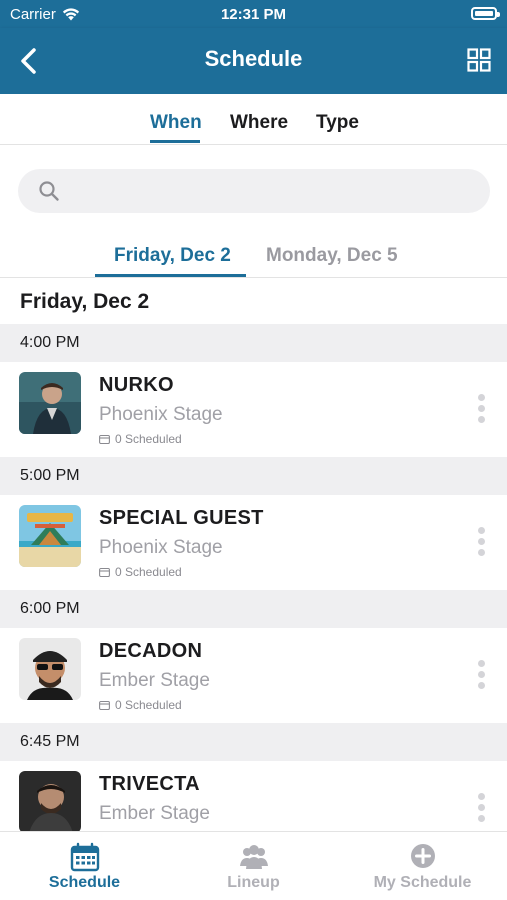 The width and height of the screenshot is (507, 900). I want to click on tab-lineup-label: Lineup, so click(253, 882).